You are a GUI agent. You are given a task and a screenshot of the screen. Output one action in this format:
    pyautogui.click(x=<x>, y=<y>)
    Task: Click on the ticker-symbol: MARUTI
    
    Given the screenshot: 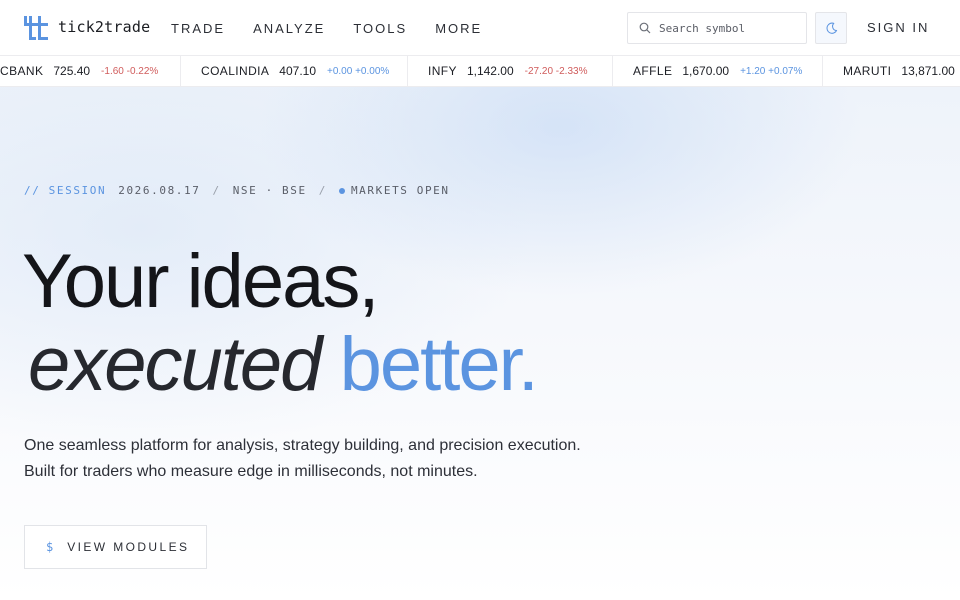 What is the action you would take?
    pyautogui.click(x=867, y=71)
    